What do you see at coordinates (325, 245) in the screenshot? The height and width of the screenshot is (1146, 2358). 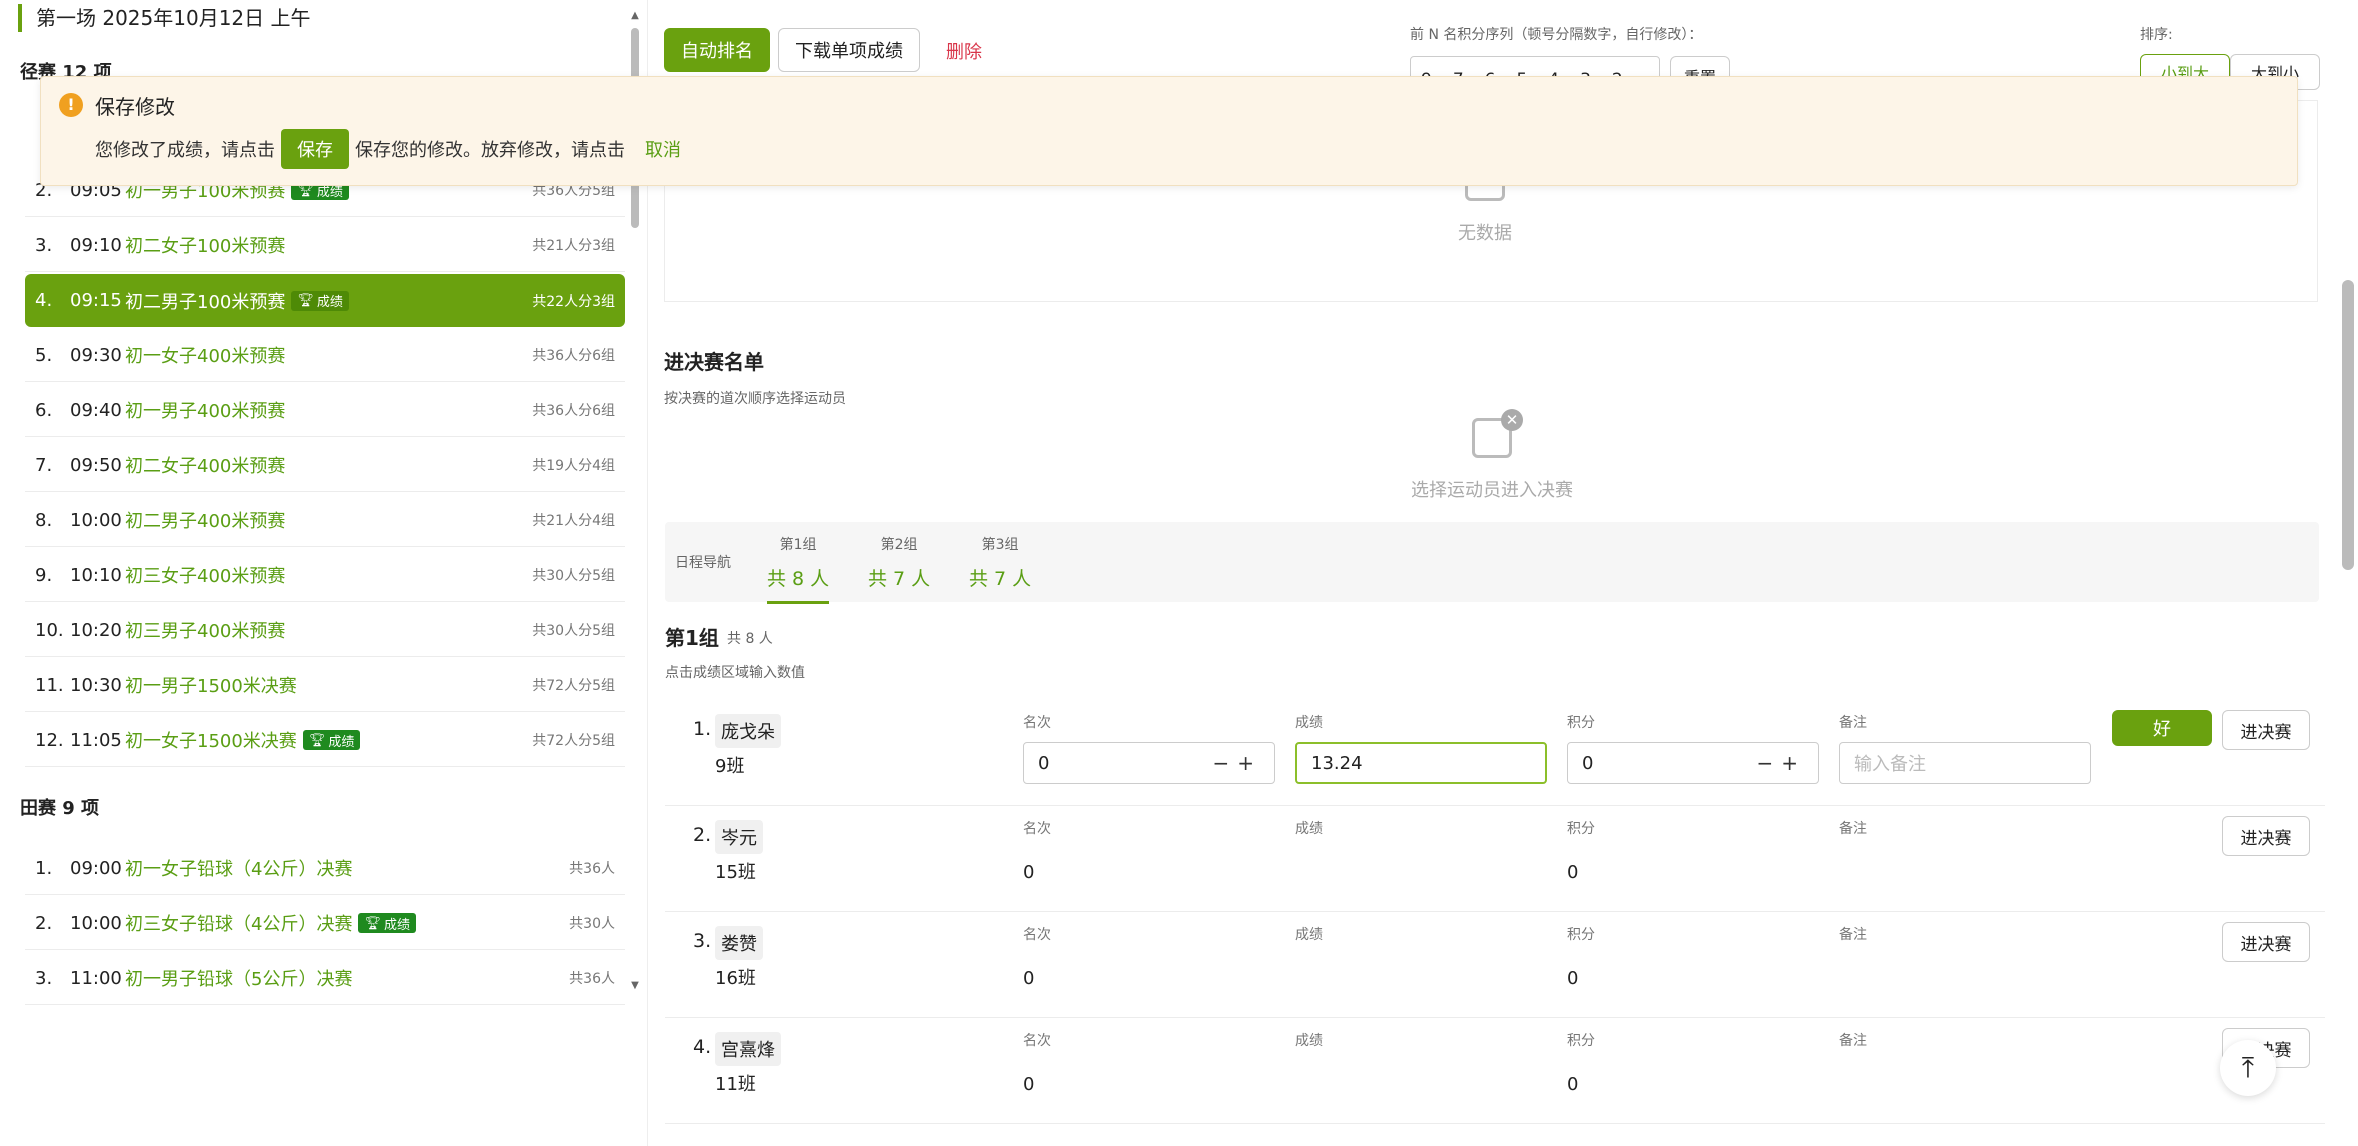 I see `event-row: 3. 09:10 初二女子100米预赛 共21人分3组` at bounding box center [325, 245].